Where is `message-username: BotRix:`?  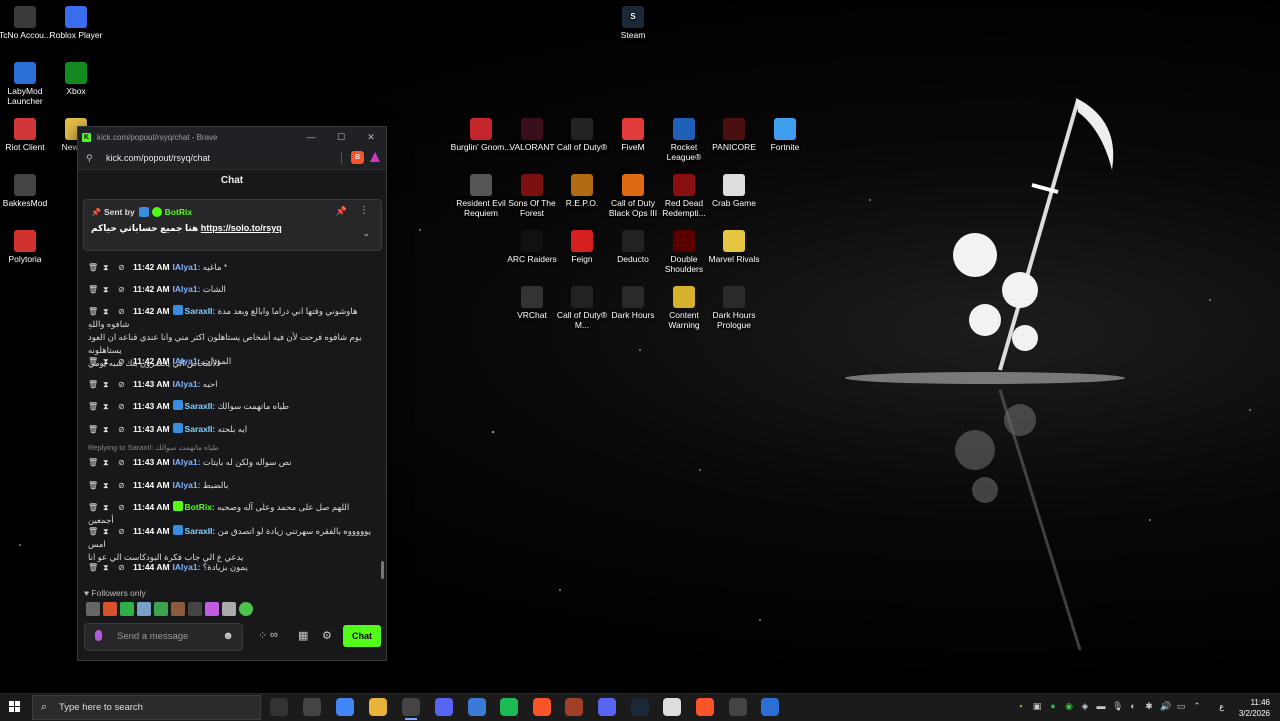 message-username: BotRix: is located at coordinates (200, 507).